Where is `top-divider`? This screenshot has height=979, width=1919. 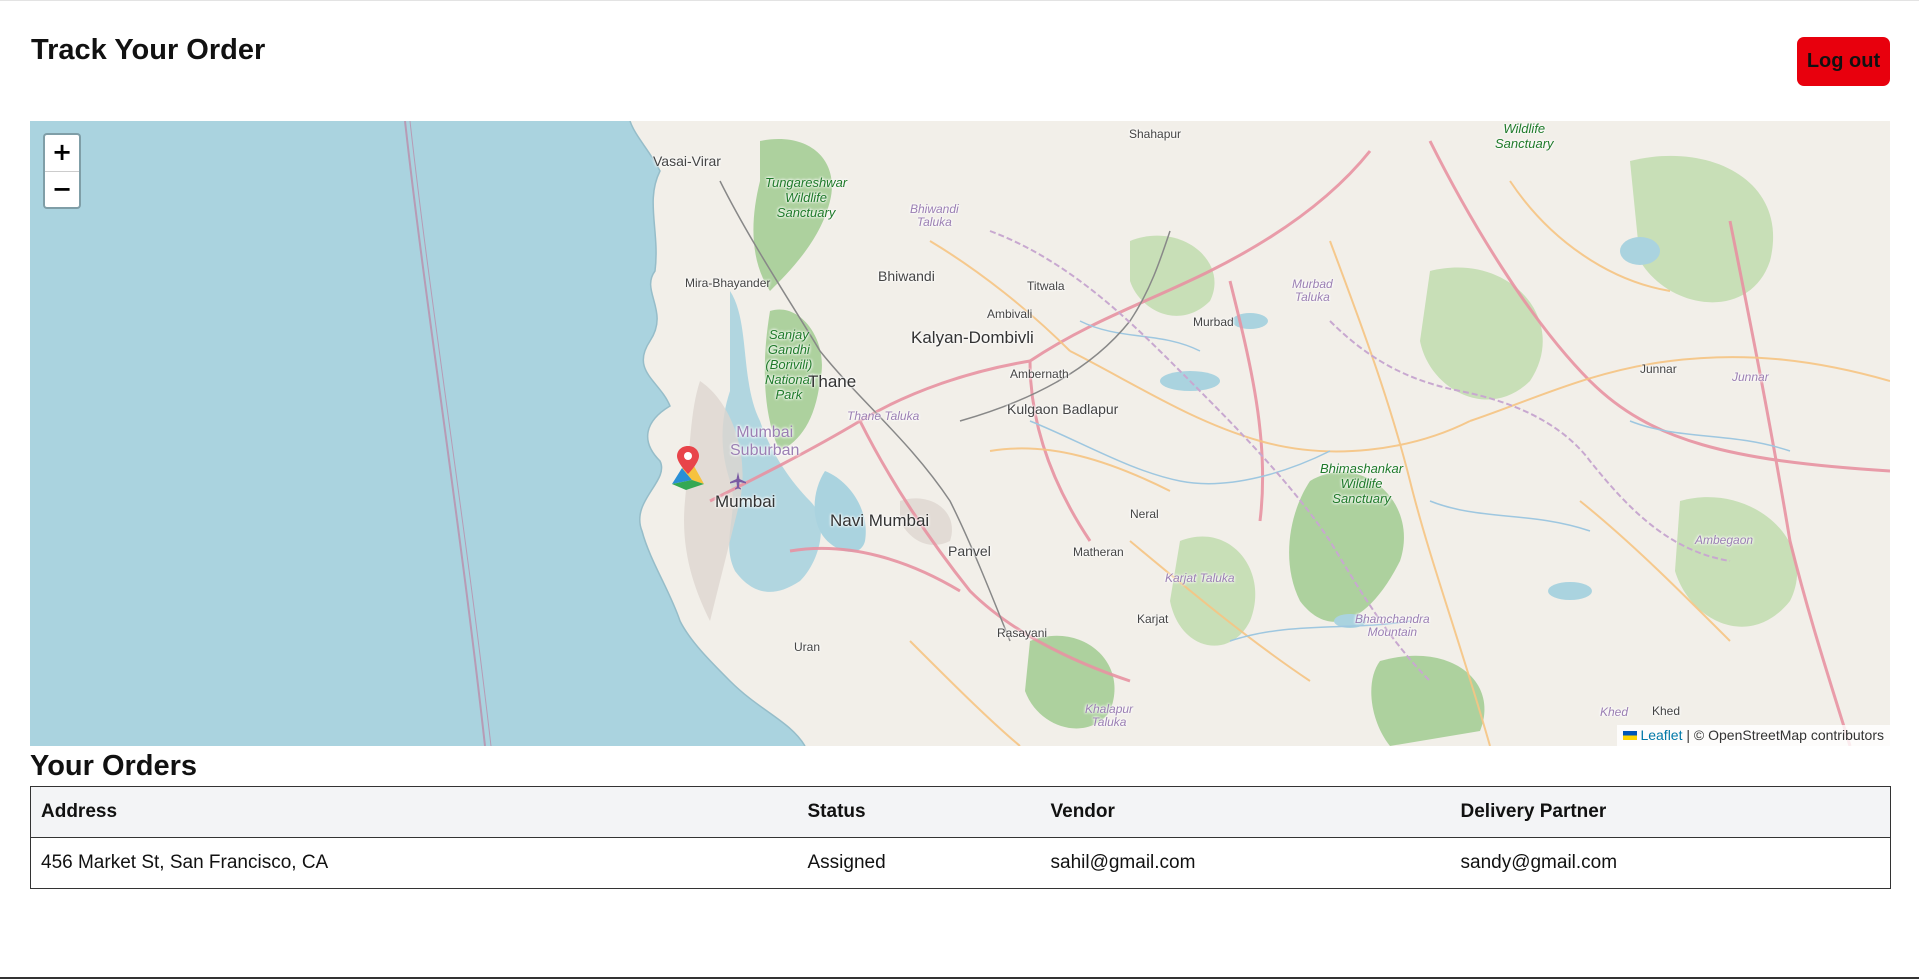
top-divider is located at coordinates (959, 0).